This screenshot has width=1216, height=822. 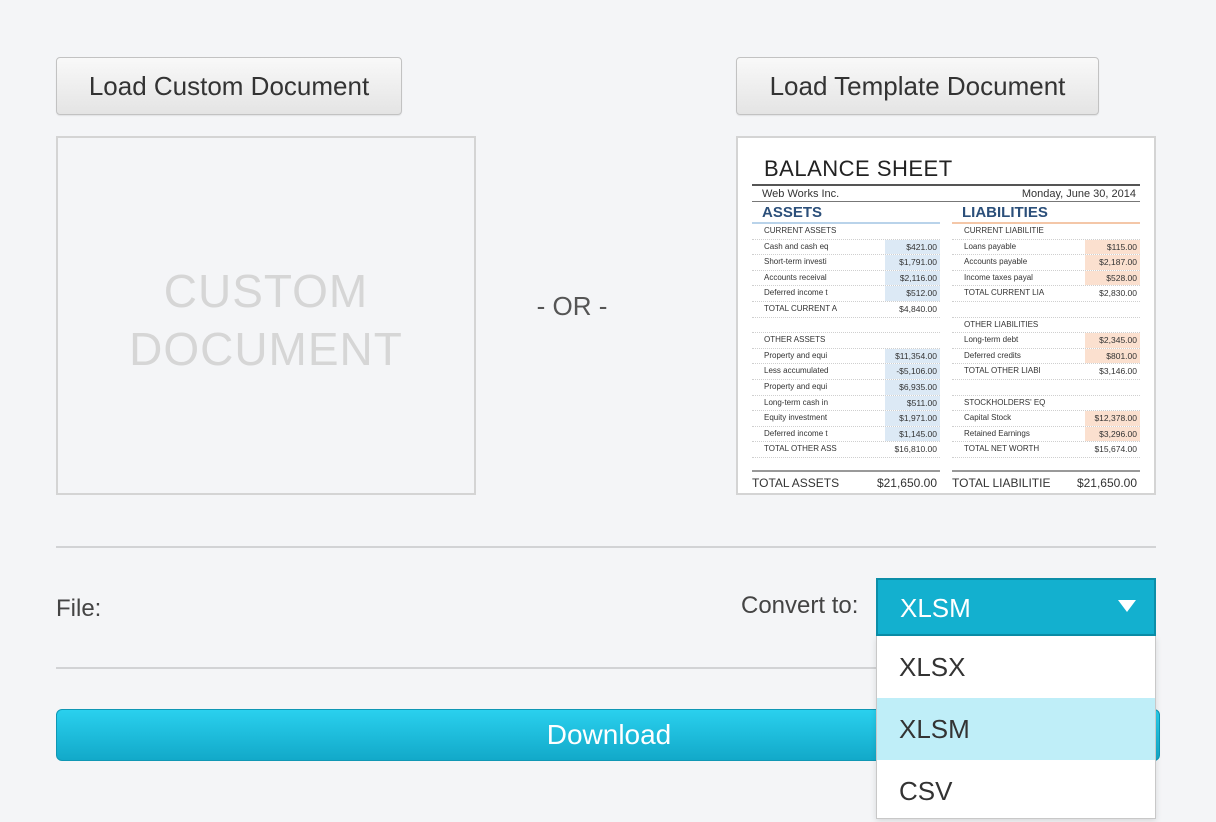 What do you see at coordinates (1016, 667) in the screenshot?
I see `format-option-xlsx: XLSX` at bounding box center [1016, 667].